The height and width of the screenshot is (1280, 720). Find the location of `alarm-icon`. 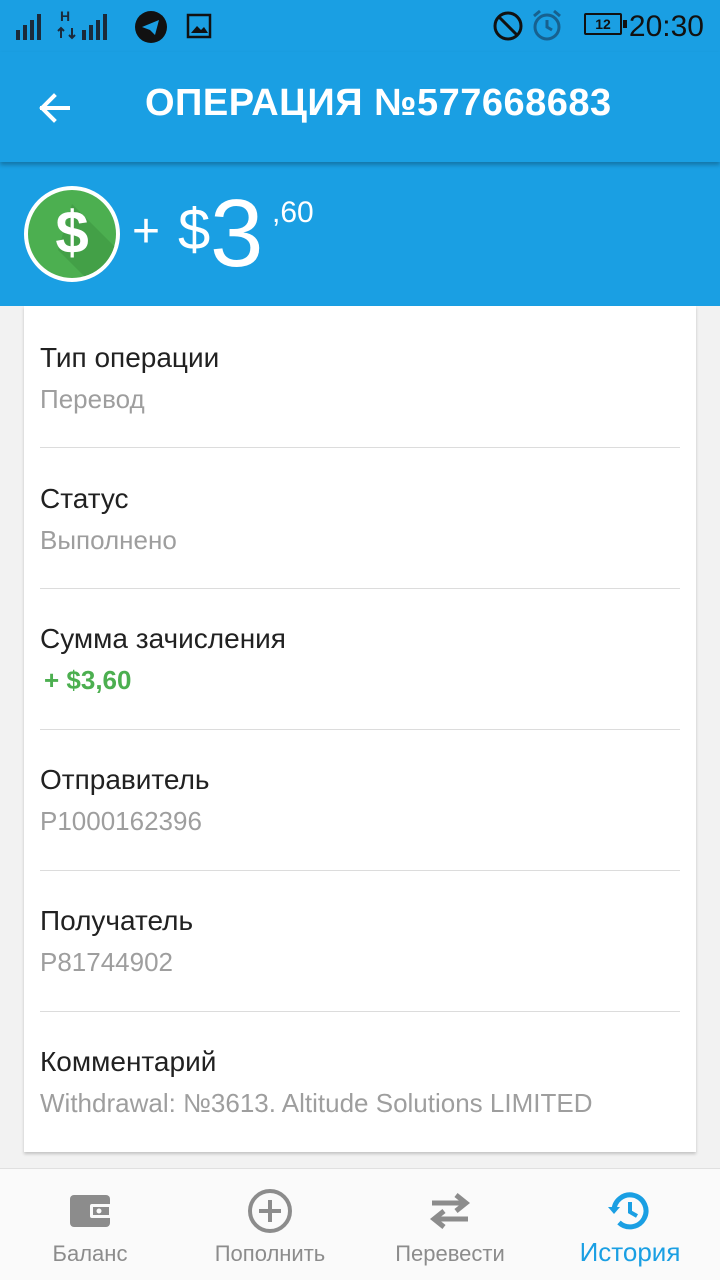

alarm-icon is located at coordinates (547, 25).